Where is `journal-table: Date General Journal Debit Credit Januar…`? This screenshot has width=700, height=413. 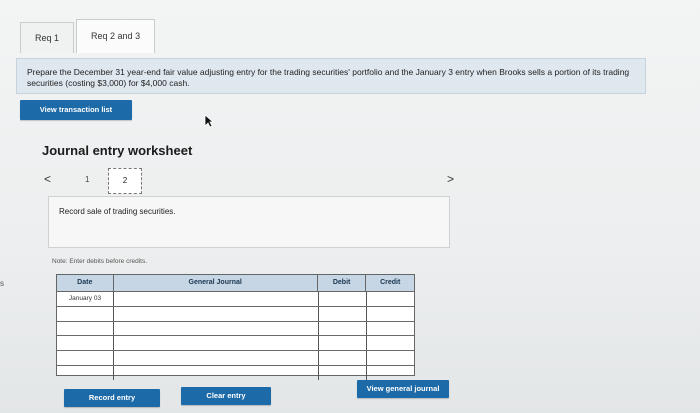 journal-table: Date General Journal Debit Credit Januar… is located at coordinates (235, 327).